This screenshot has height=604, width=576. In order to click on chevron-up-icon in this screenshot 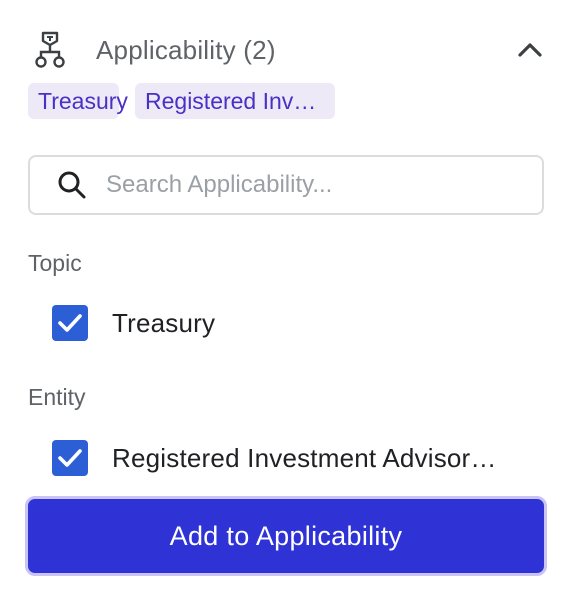, I will do `click(530, 50)`.